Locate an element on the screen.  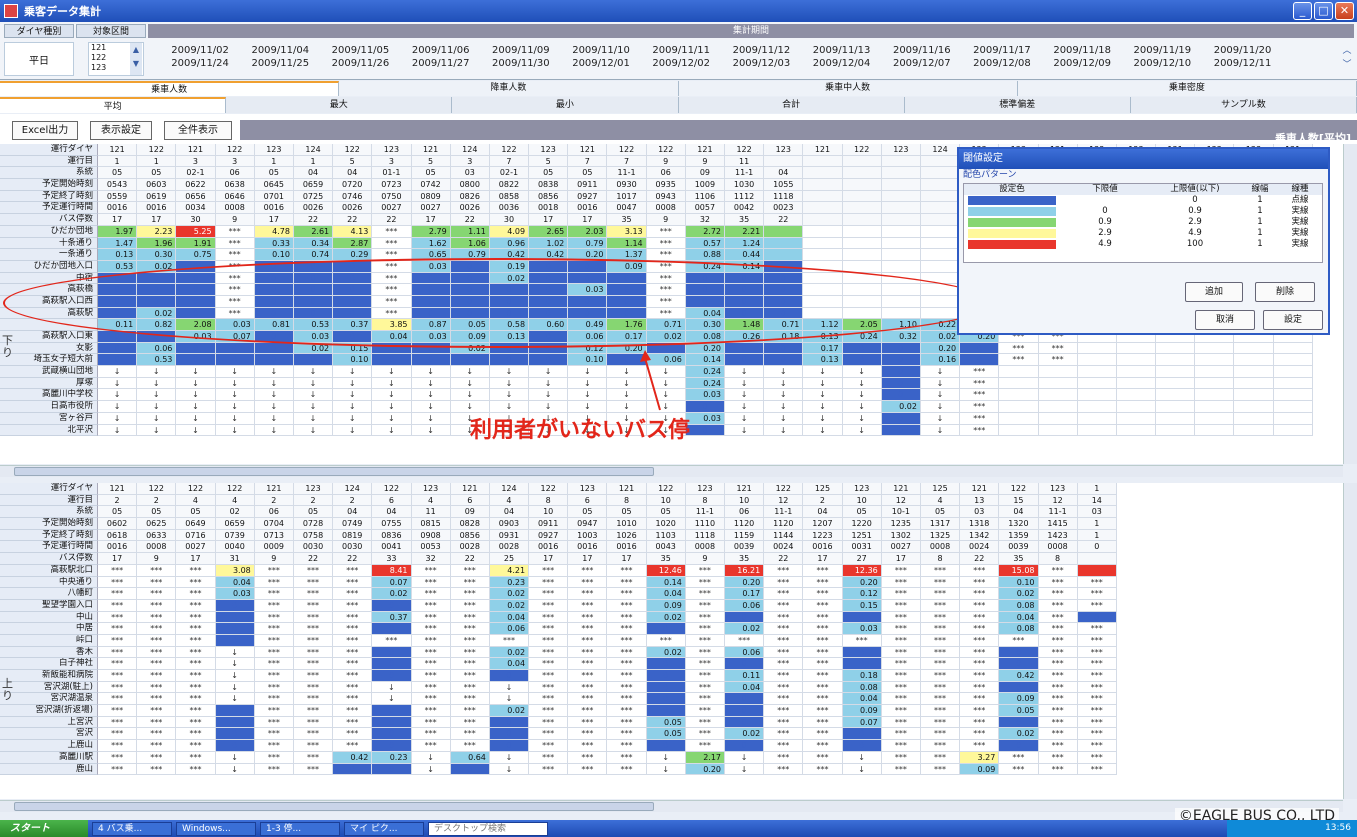
table-cell: 1207 is located at coordinates (823, 524).